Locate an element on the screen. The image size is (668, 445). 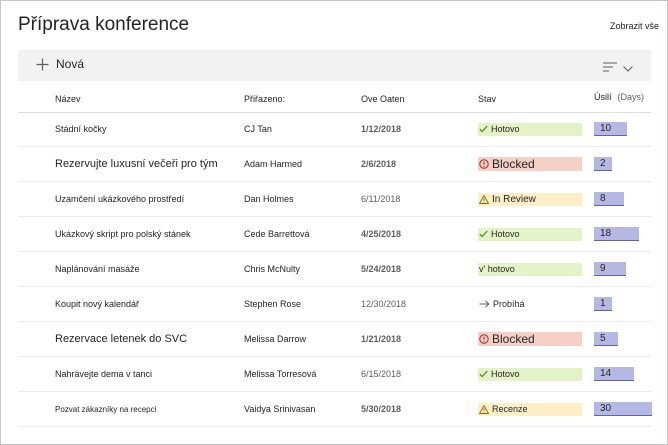
table-row: Stádní kočky CJ Tan 1/12/2018 Hotovo 10 is located at coordinates (334, 129).